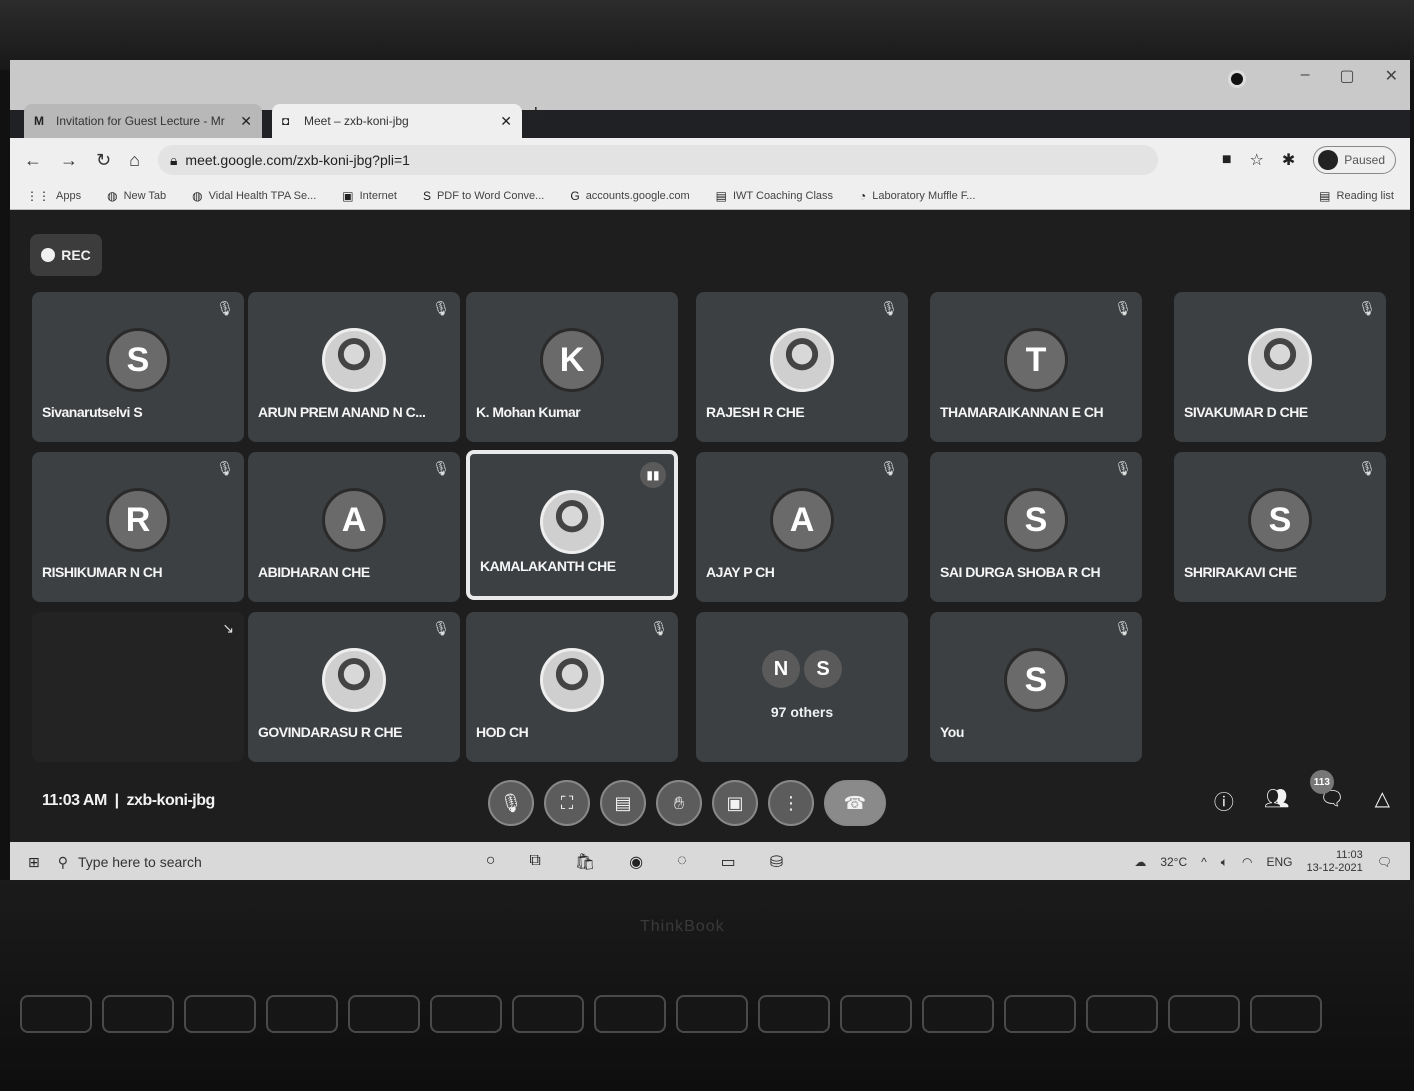 This screenshot has height=1091, width=1414. I want to click on raise-hand-icon: ✋︎, so click(679, 803).